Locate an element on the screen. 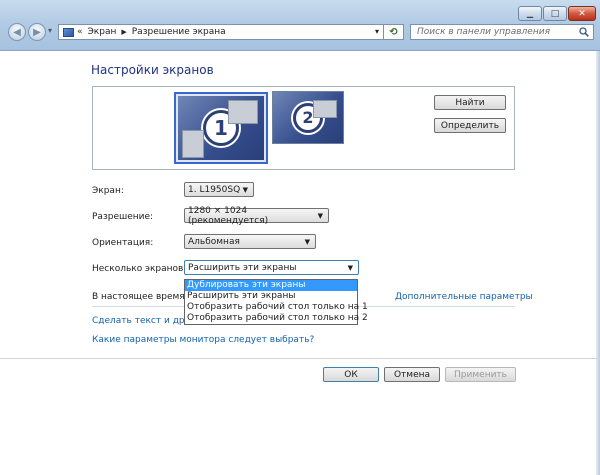  breadcrumb-overflow: « is located at coordinates (80, 32).